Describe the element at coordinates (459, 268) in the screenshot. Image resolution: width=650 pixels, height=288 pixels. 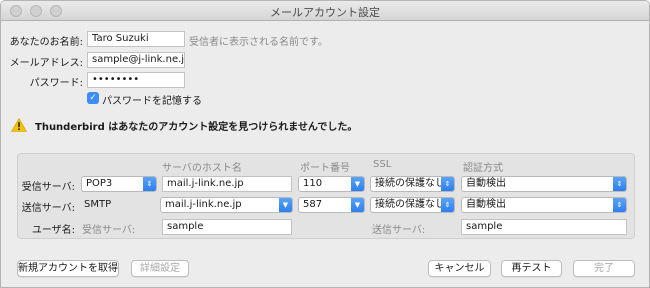
I see `cancel-button: キャンセル` at that location.